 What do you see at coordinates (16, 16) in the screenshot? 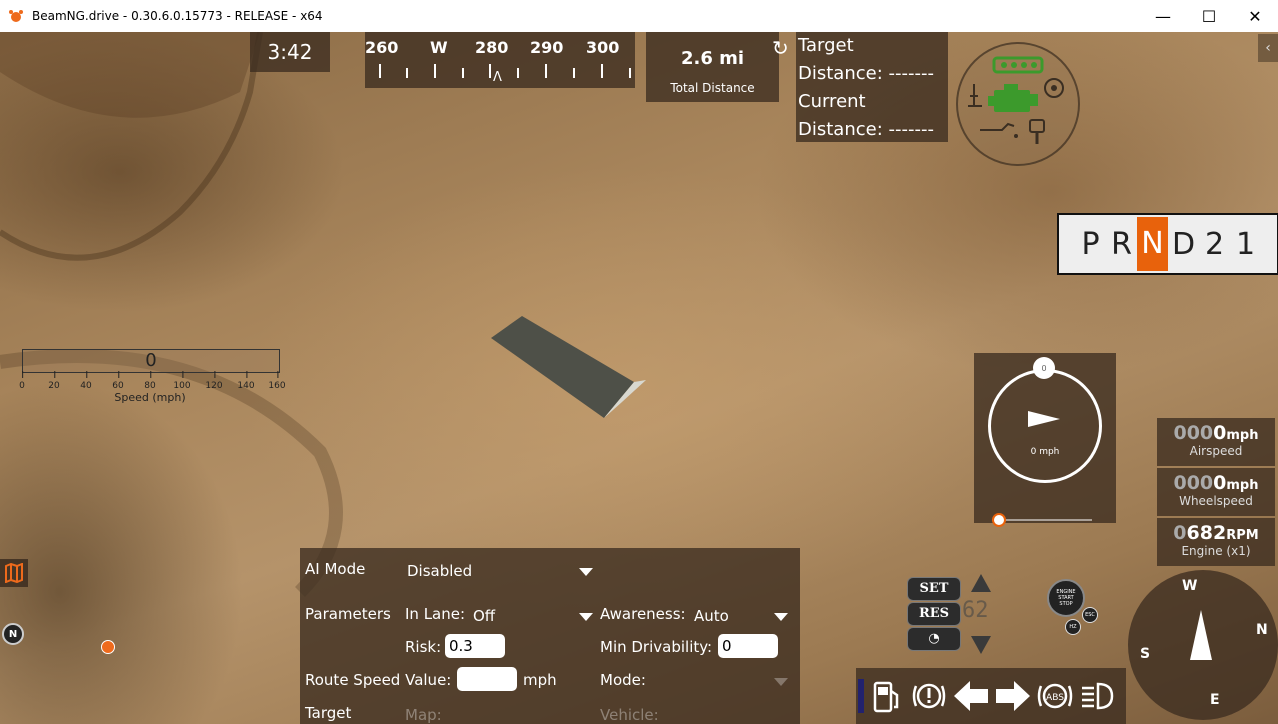
I see `beamng-logo-icon` at bounding box center [16, 16].